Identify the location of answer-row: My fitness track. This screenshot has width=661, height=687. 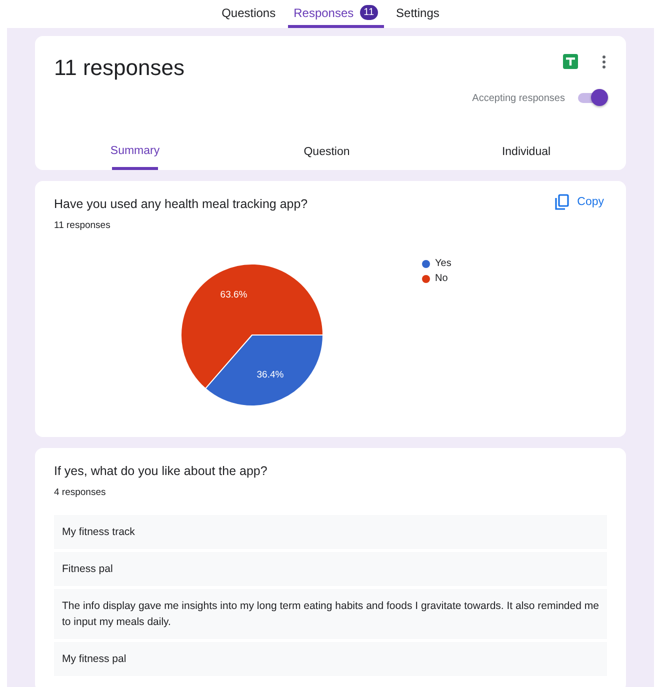
(330, 532).